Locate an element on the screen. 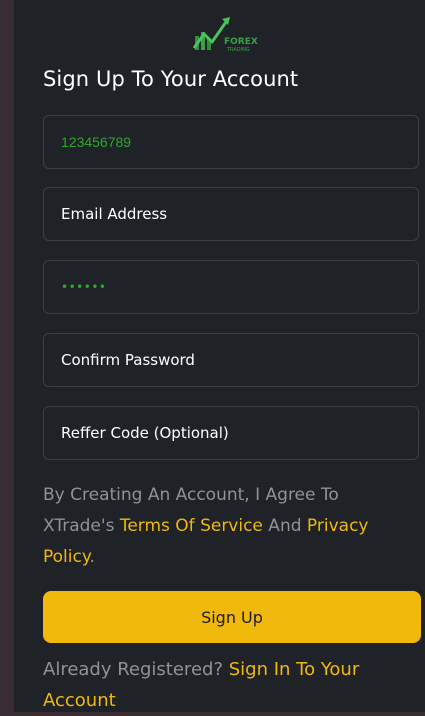 Image resolution: width=425 pixels, height=716 pixels. phone-input is located at coordinates (231, 142).